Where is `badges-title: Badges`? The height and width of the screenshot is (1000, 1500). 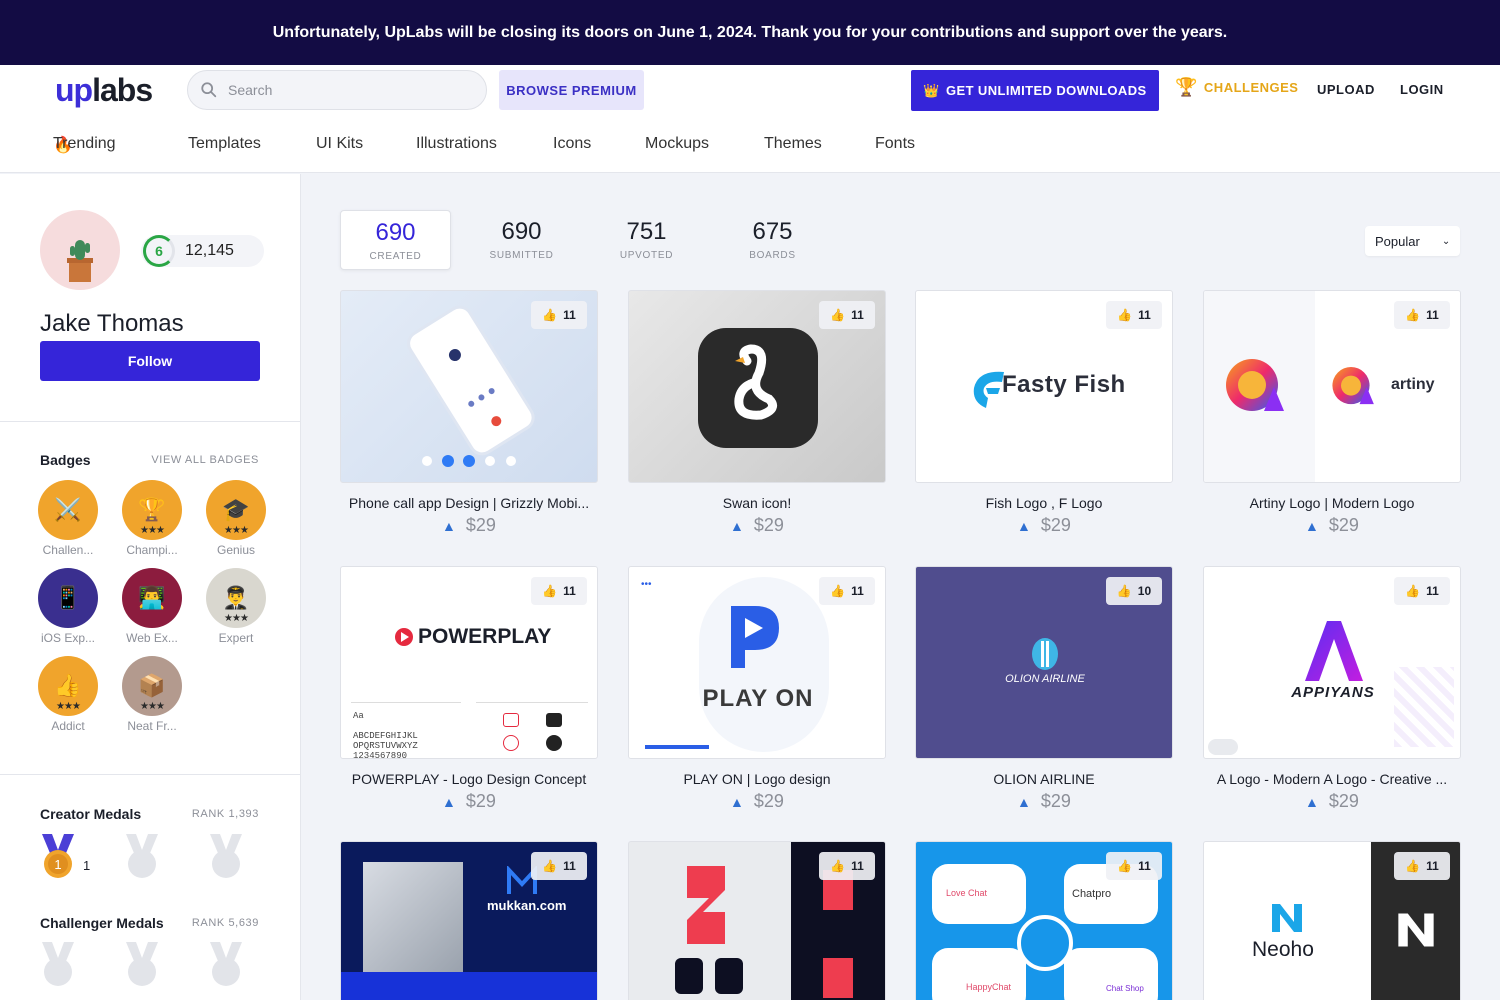
badges-title: Badges is located at coordinates (65, 460).